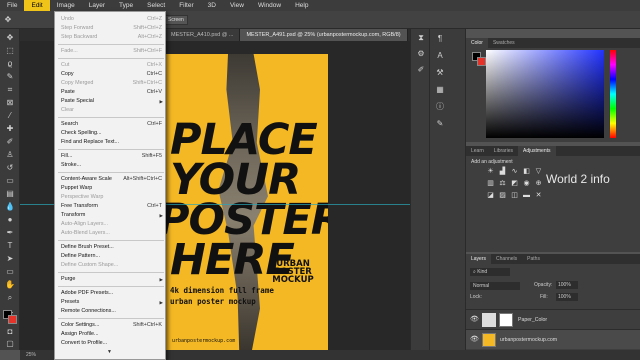 The width and height of the screenshot is (640, 360). What do you see at coordinates (421, 70) in the screenshot?
I see `brush-settings-icon: ✐` at bounding box center [421, 70].